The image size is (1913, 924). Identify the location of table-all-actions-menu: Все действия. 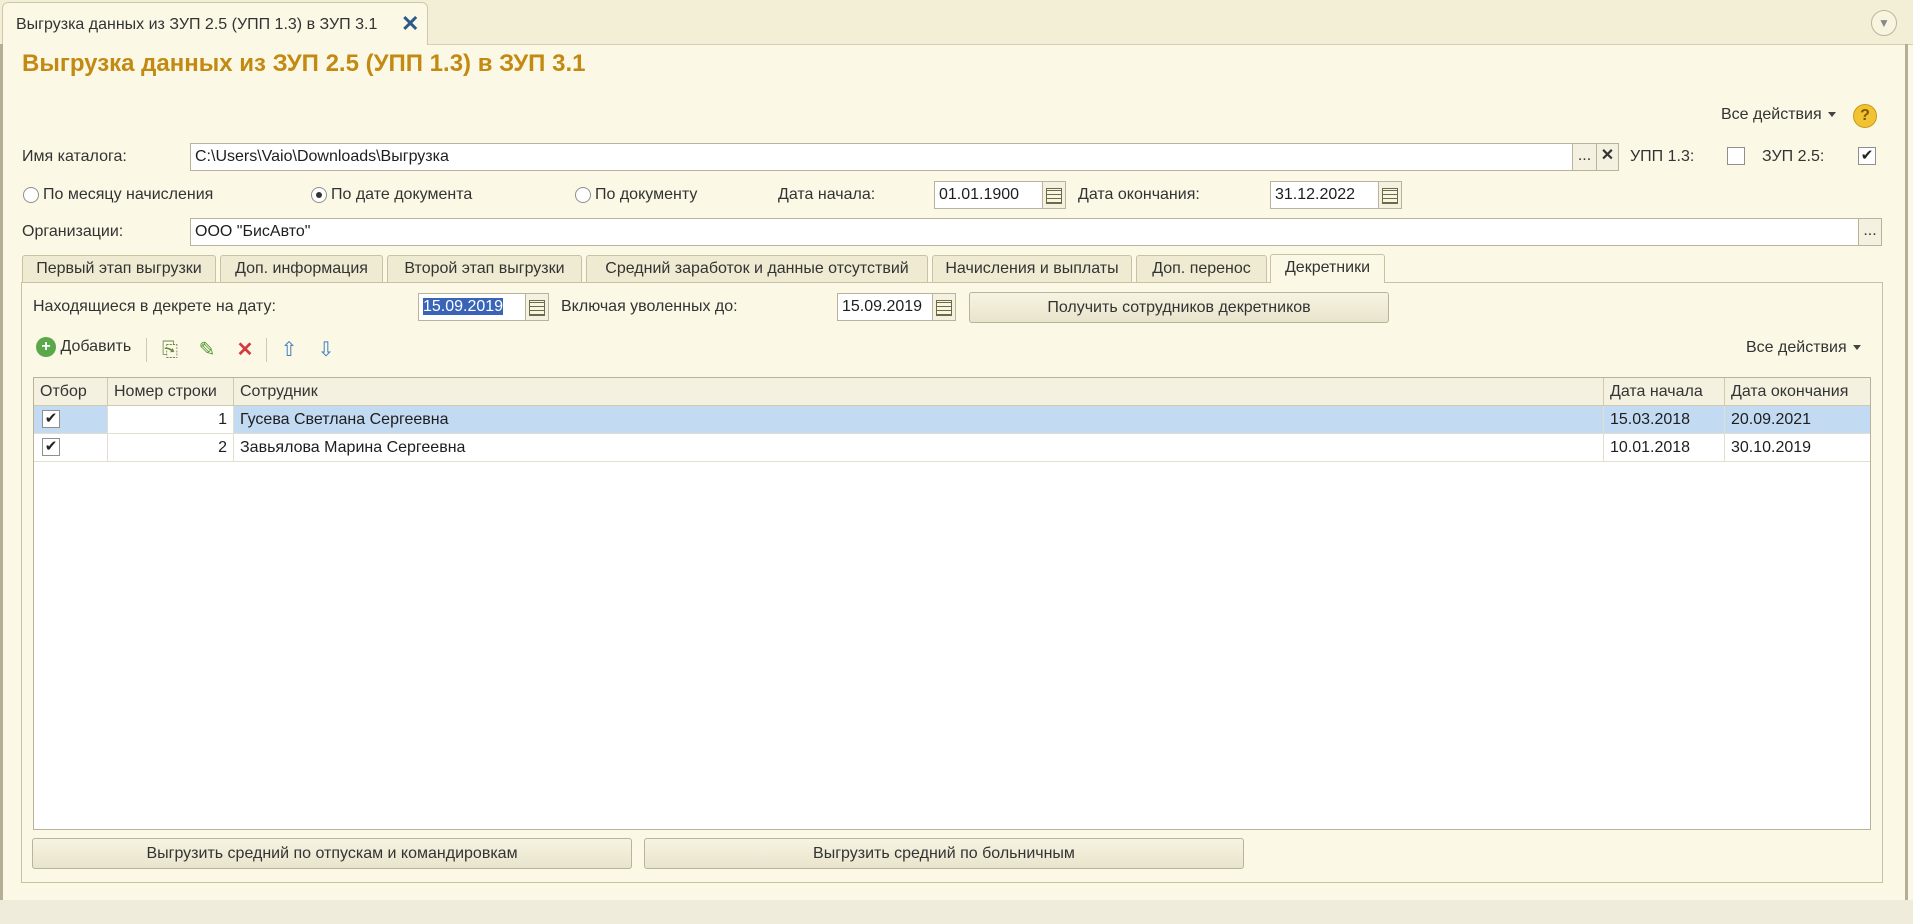
(1803, 348).